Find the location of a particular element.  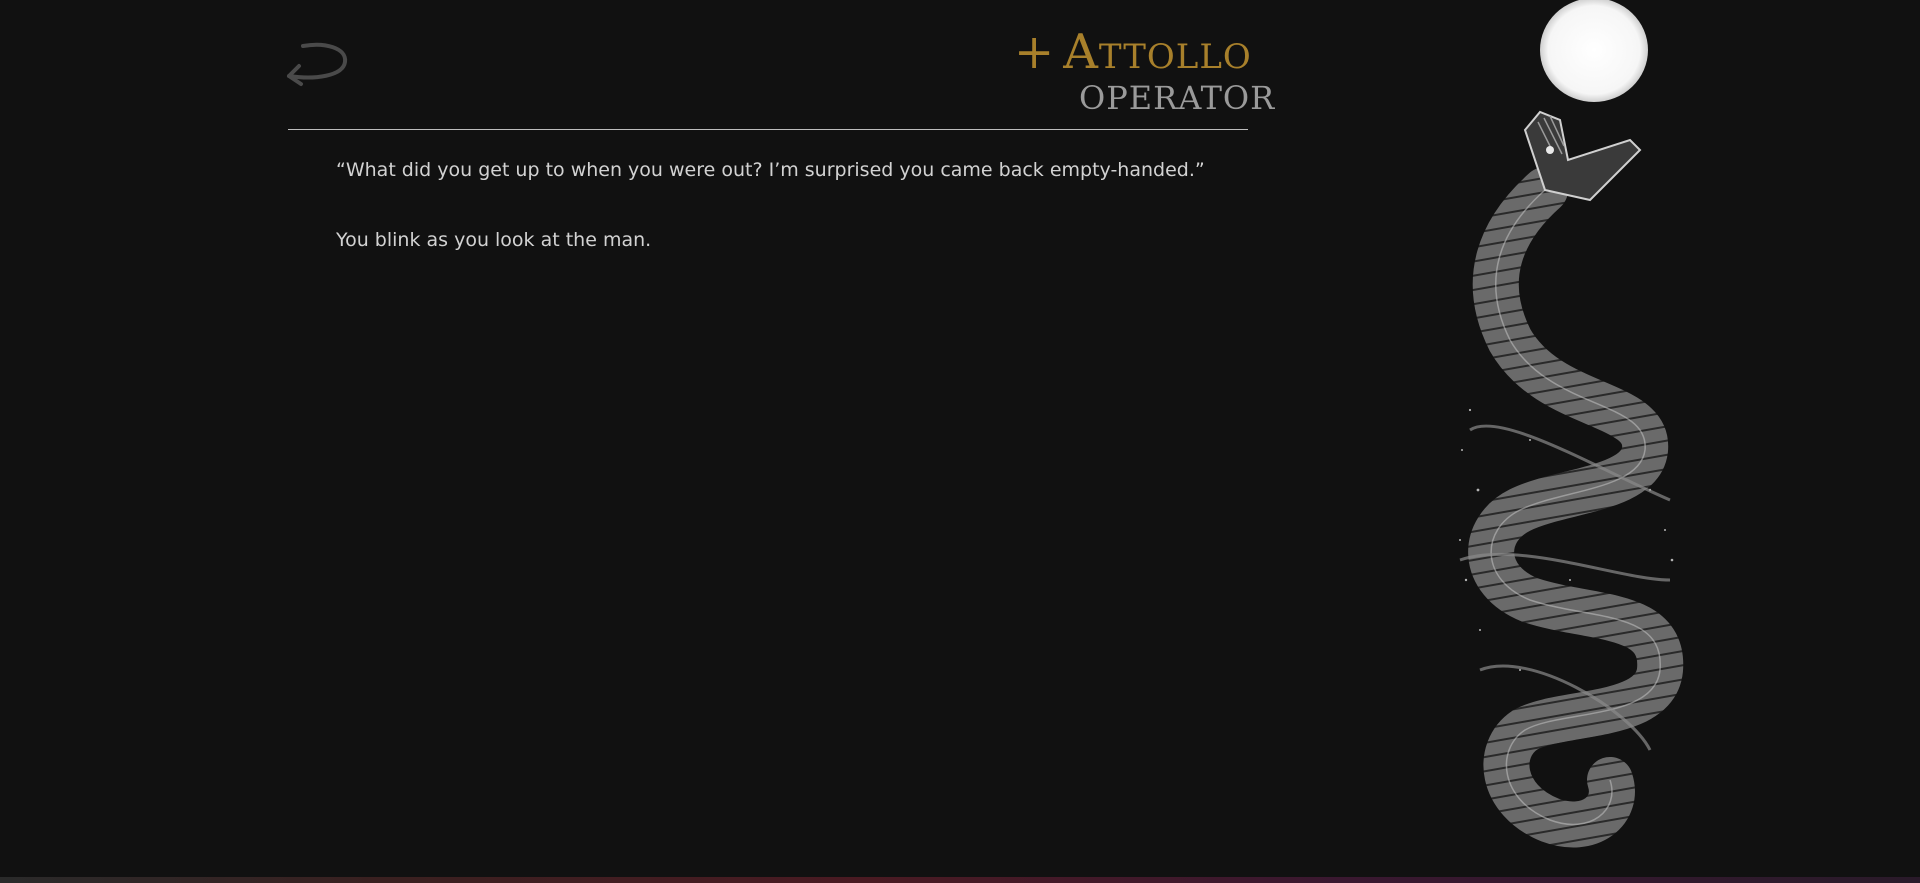

moon-icon is located at coordinates (1594, 51).